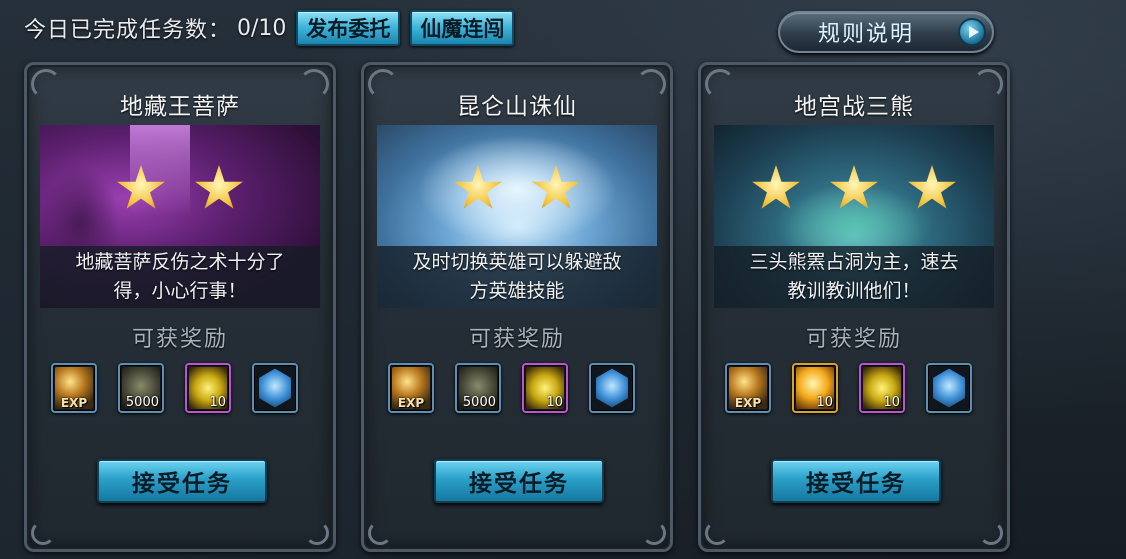 This screenshot has width=1126, height=559. What do you see at coordinates (180, 216) in the screenshot?
I see `quest-scene-image: 地藏菩萨反伤之术十分了 得，小心行事！` at bounding box center [180, 216].